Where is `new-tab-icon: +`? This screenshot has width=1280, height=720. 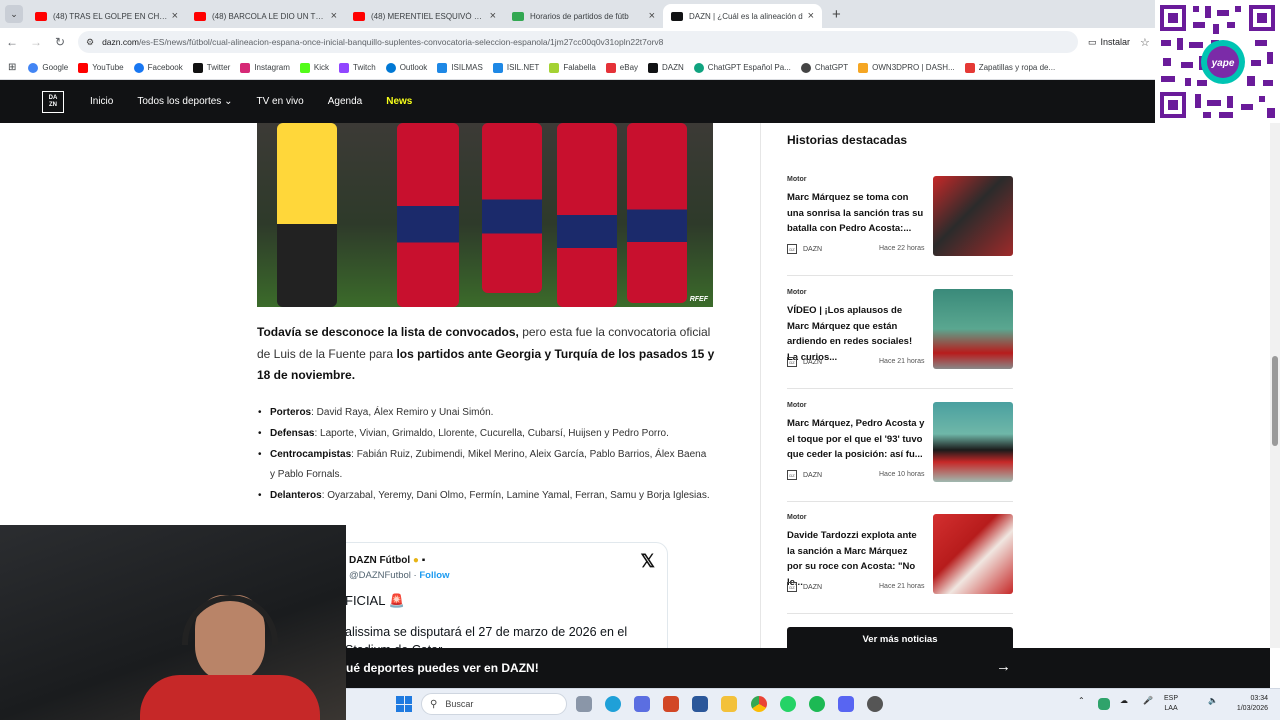
new-tab-icon: + is located at coordinates (836, 14).